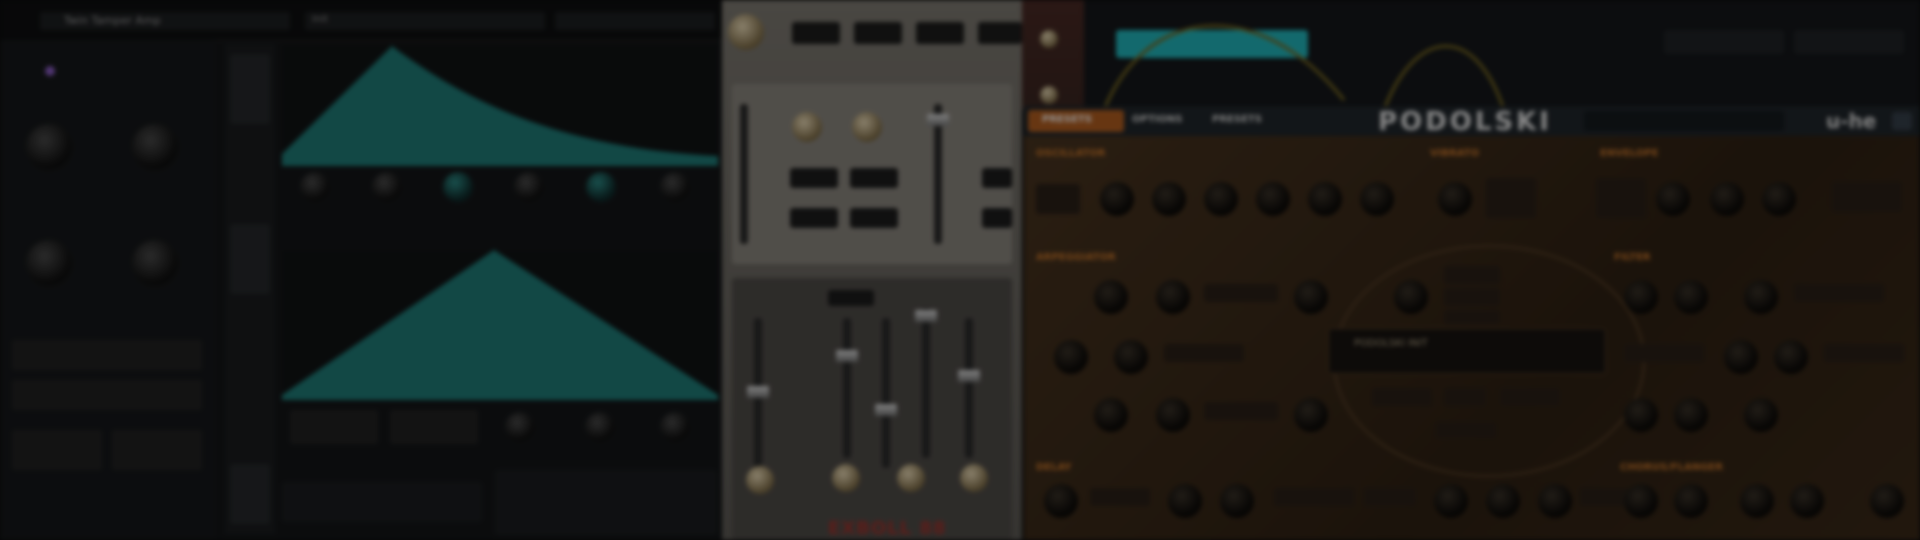 The image size is (1920, 540). I want to click on bottom-fader-1-cap, so click(758, 392).